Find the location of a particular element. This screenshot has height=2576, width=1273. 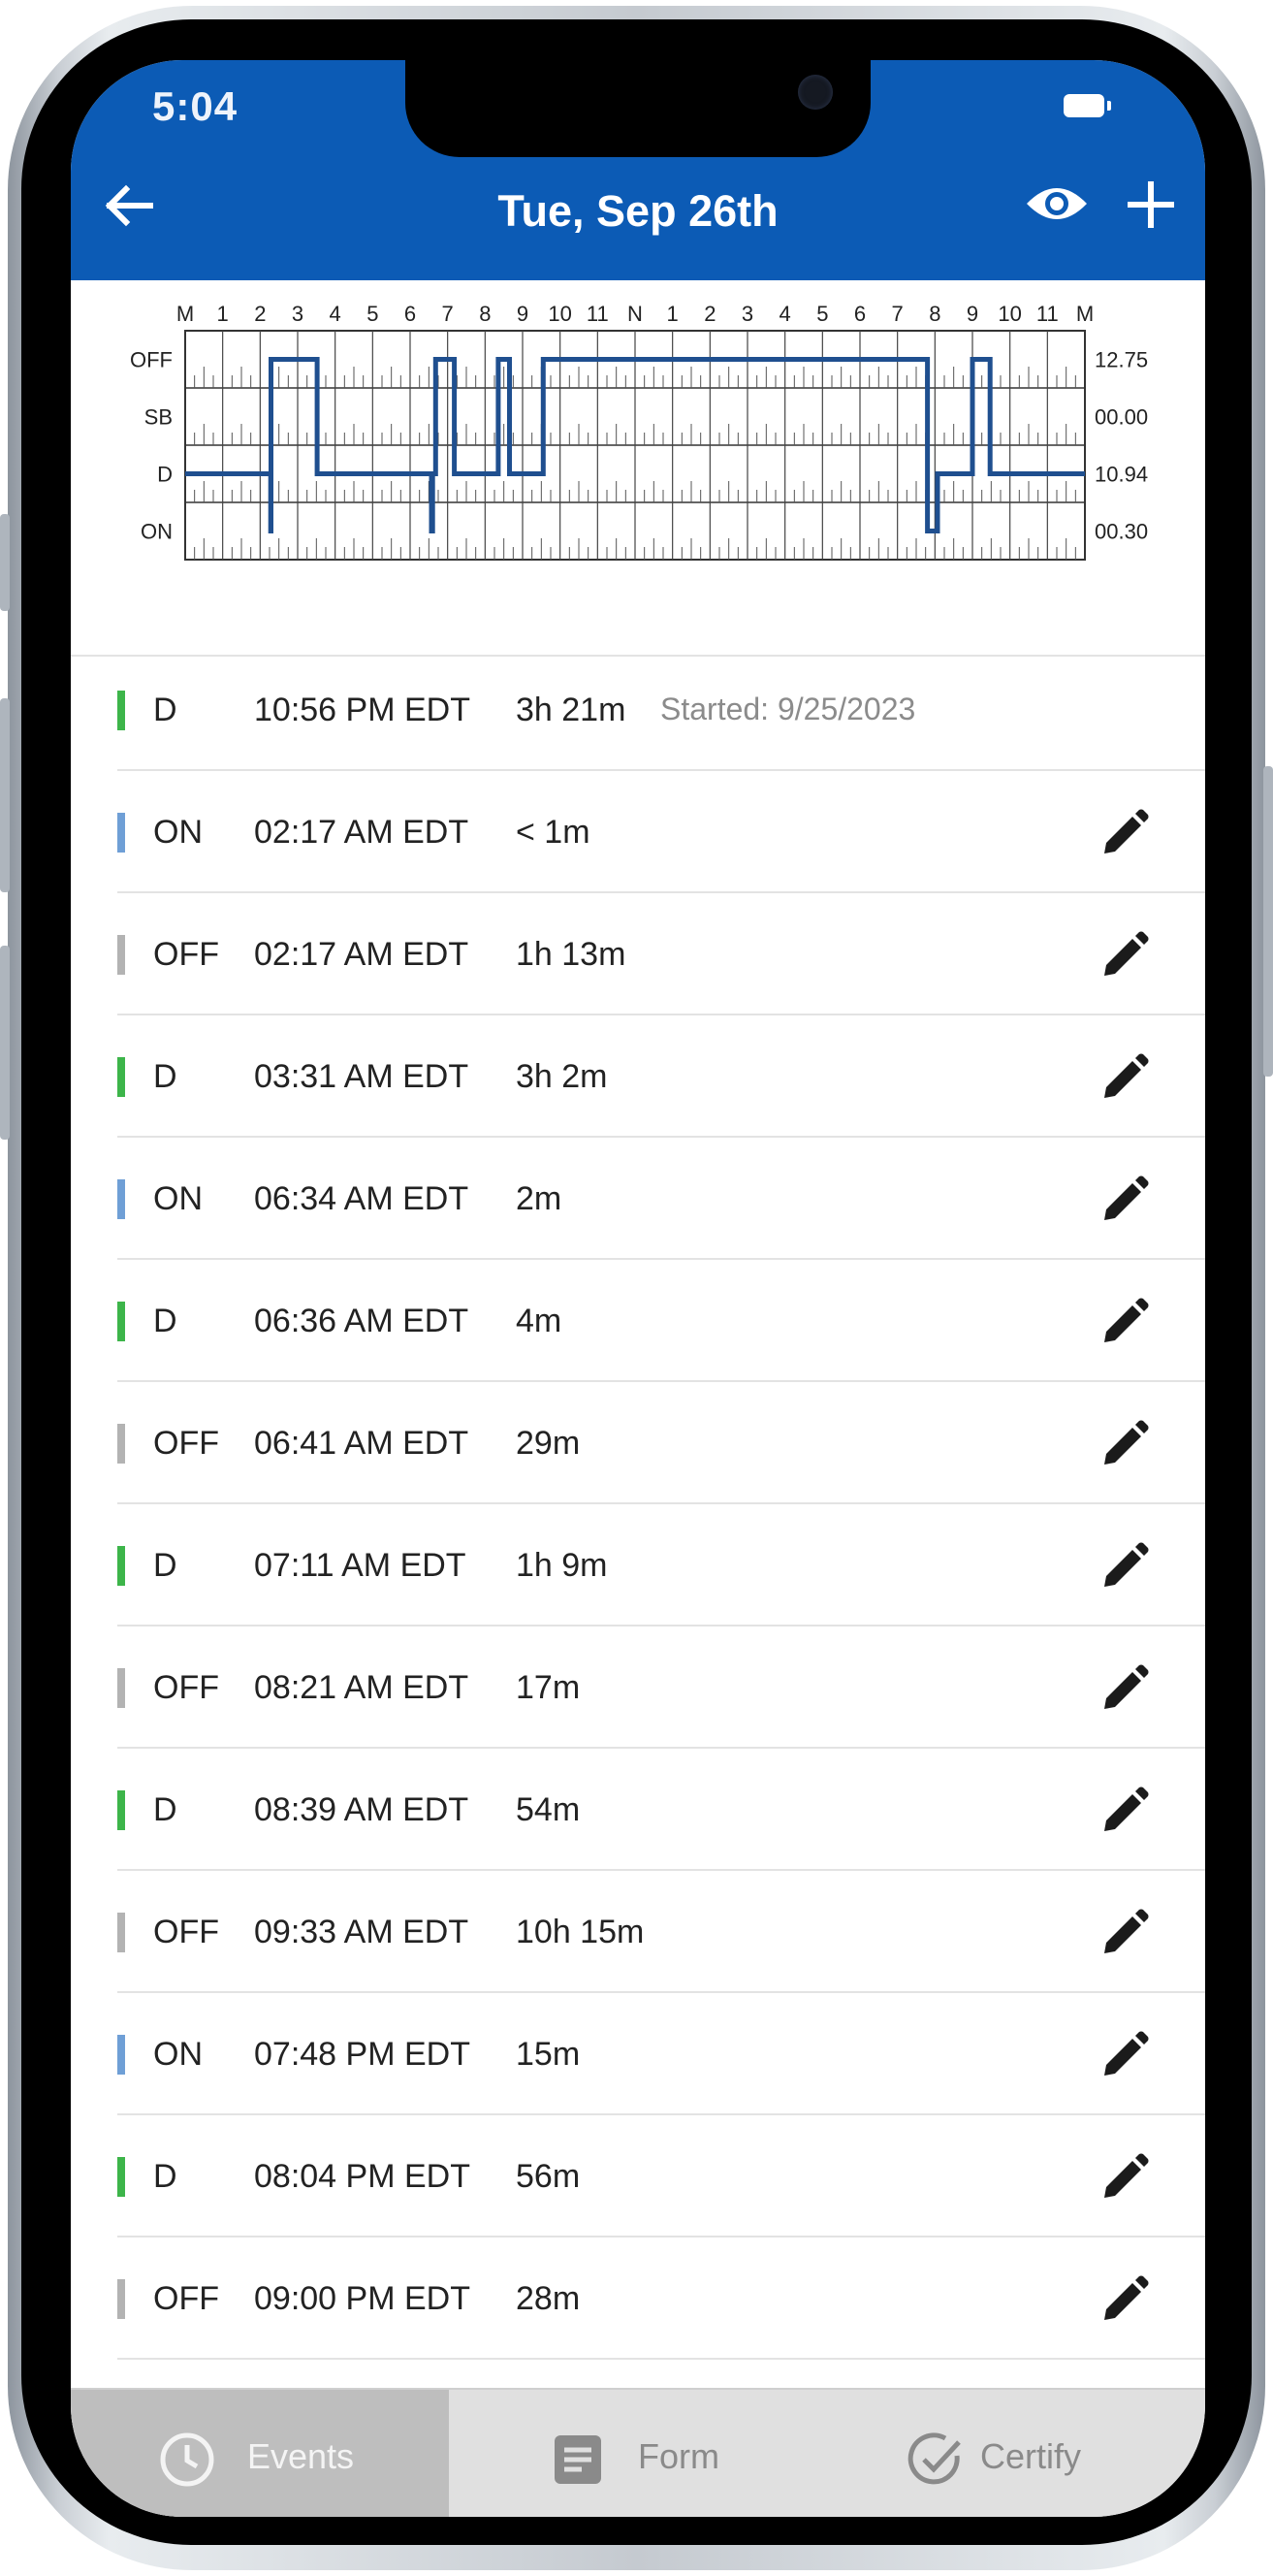

chart-x-tick-label: N is located at coordinates (635, 314).